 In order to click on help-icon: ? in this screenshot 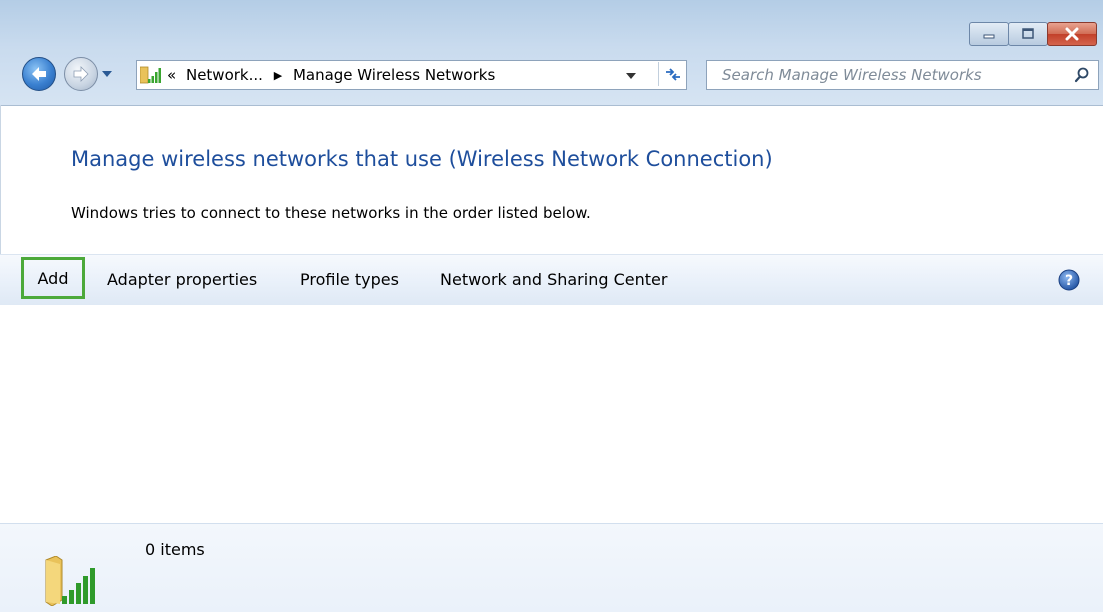, I will do `click(1069, 280)`.